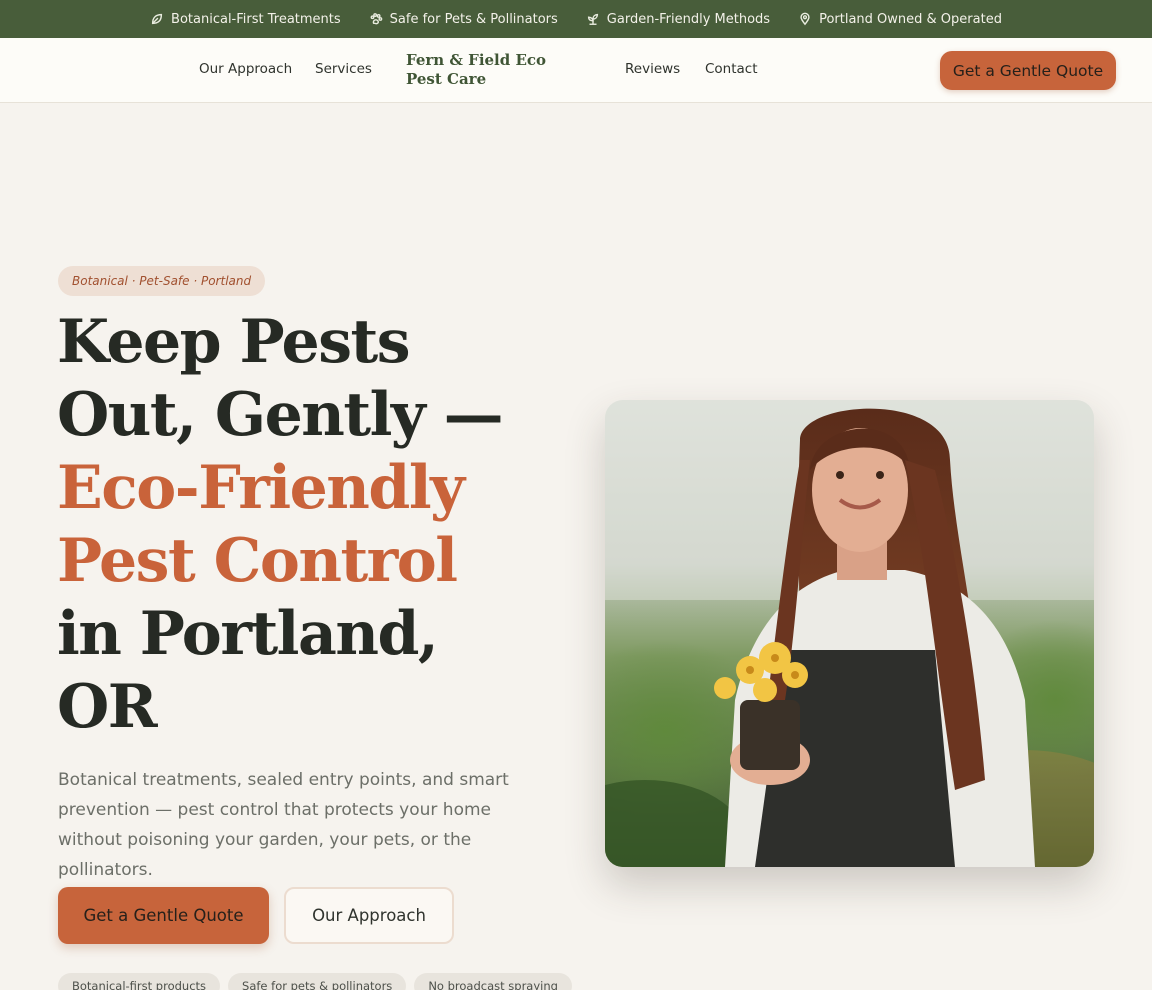 Image resolution: width=1152 pixels, height=990 pixels. What do you see at coordinates (473, 19) in the screenshot?
I see `topbar-label: Safe for Pets & Pollinators` at bounding box center [473, 19].